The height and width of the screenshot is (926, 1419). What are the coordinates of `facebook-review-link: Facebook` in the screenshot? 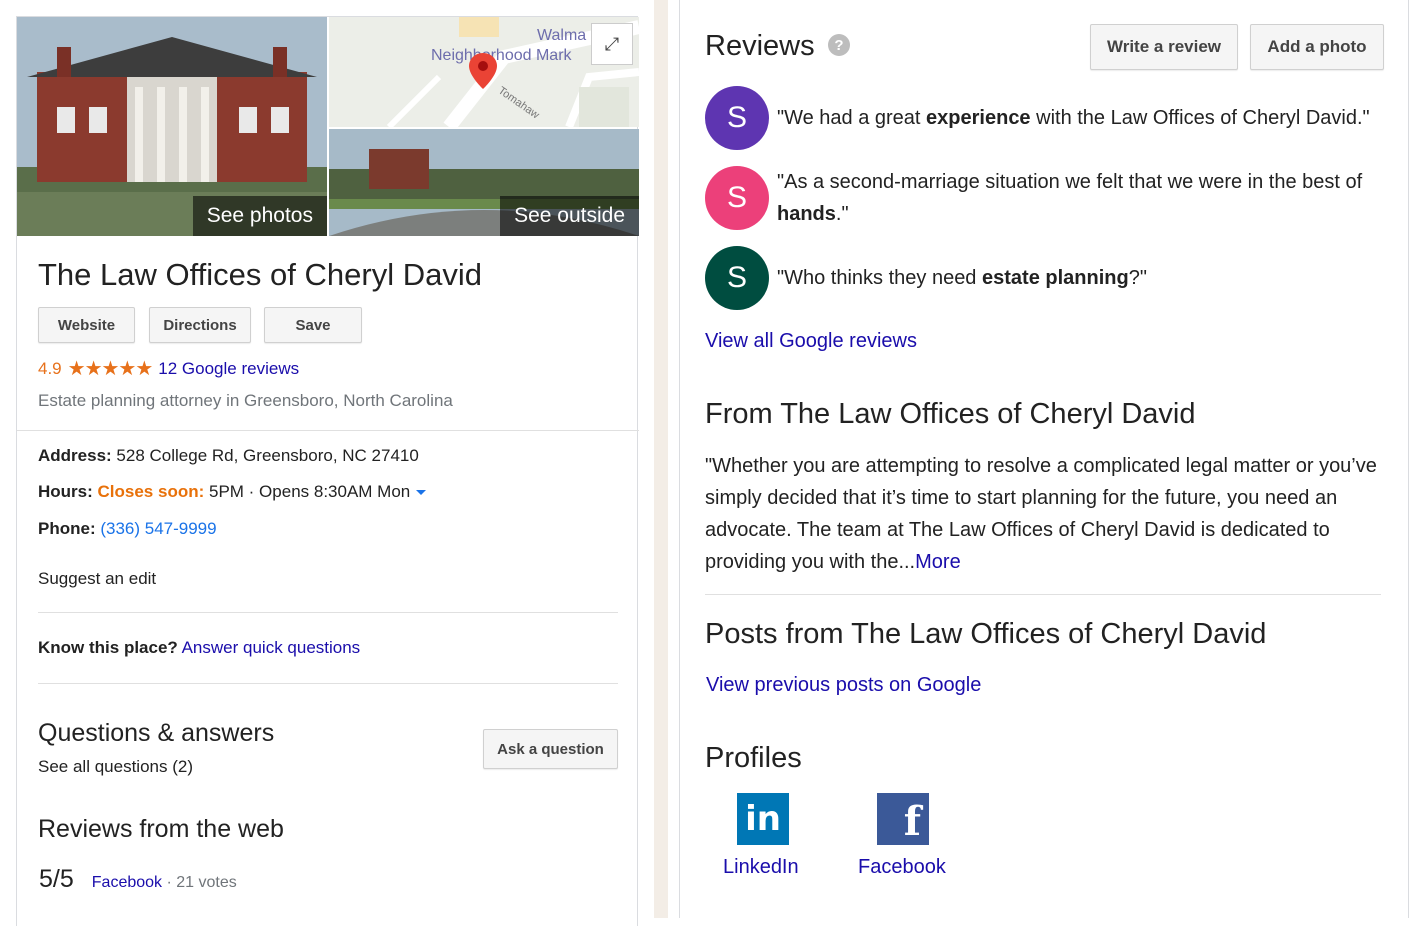 It's located at (127, 882).